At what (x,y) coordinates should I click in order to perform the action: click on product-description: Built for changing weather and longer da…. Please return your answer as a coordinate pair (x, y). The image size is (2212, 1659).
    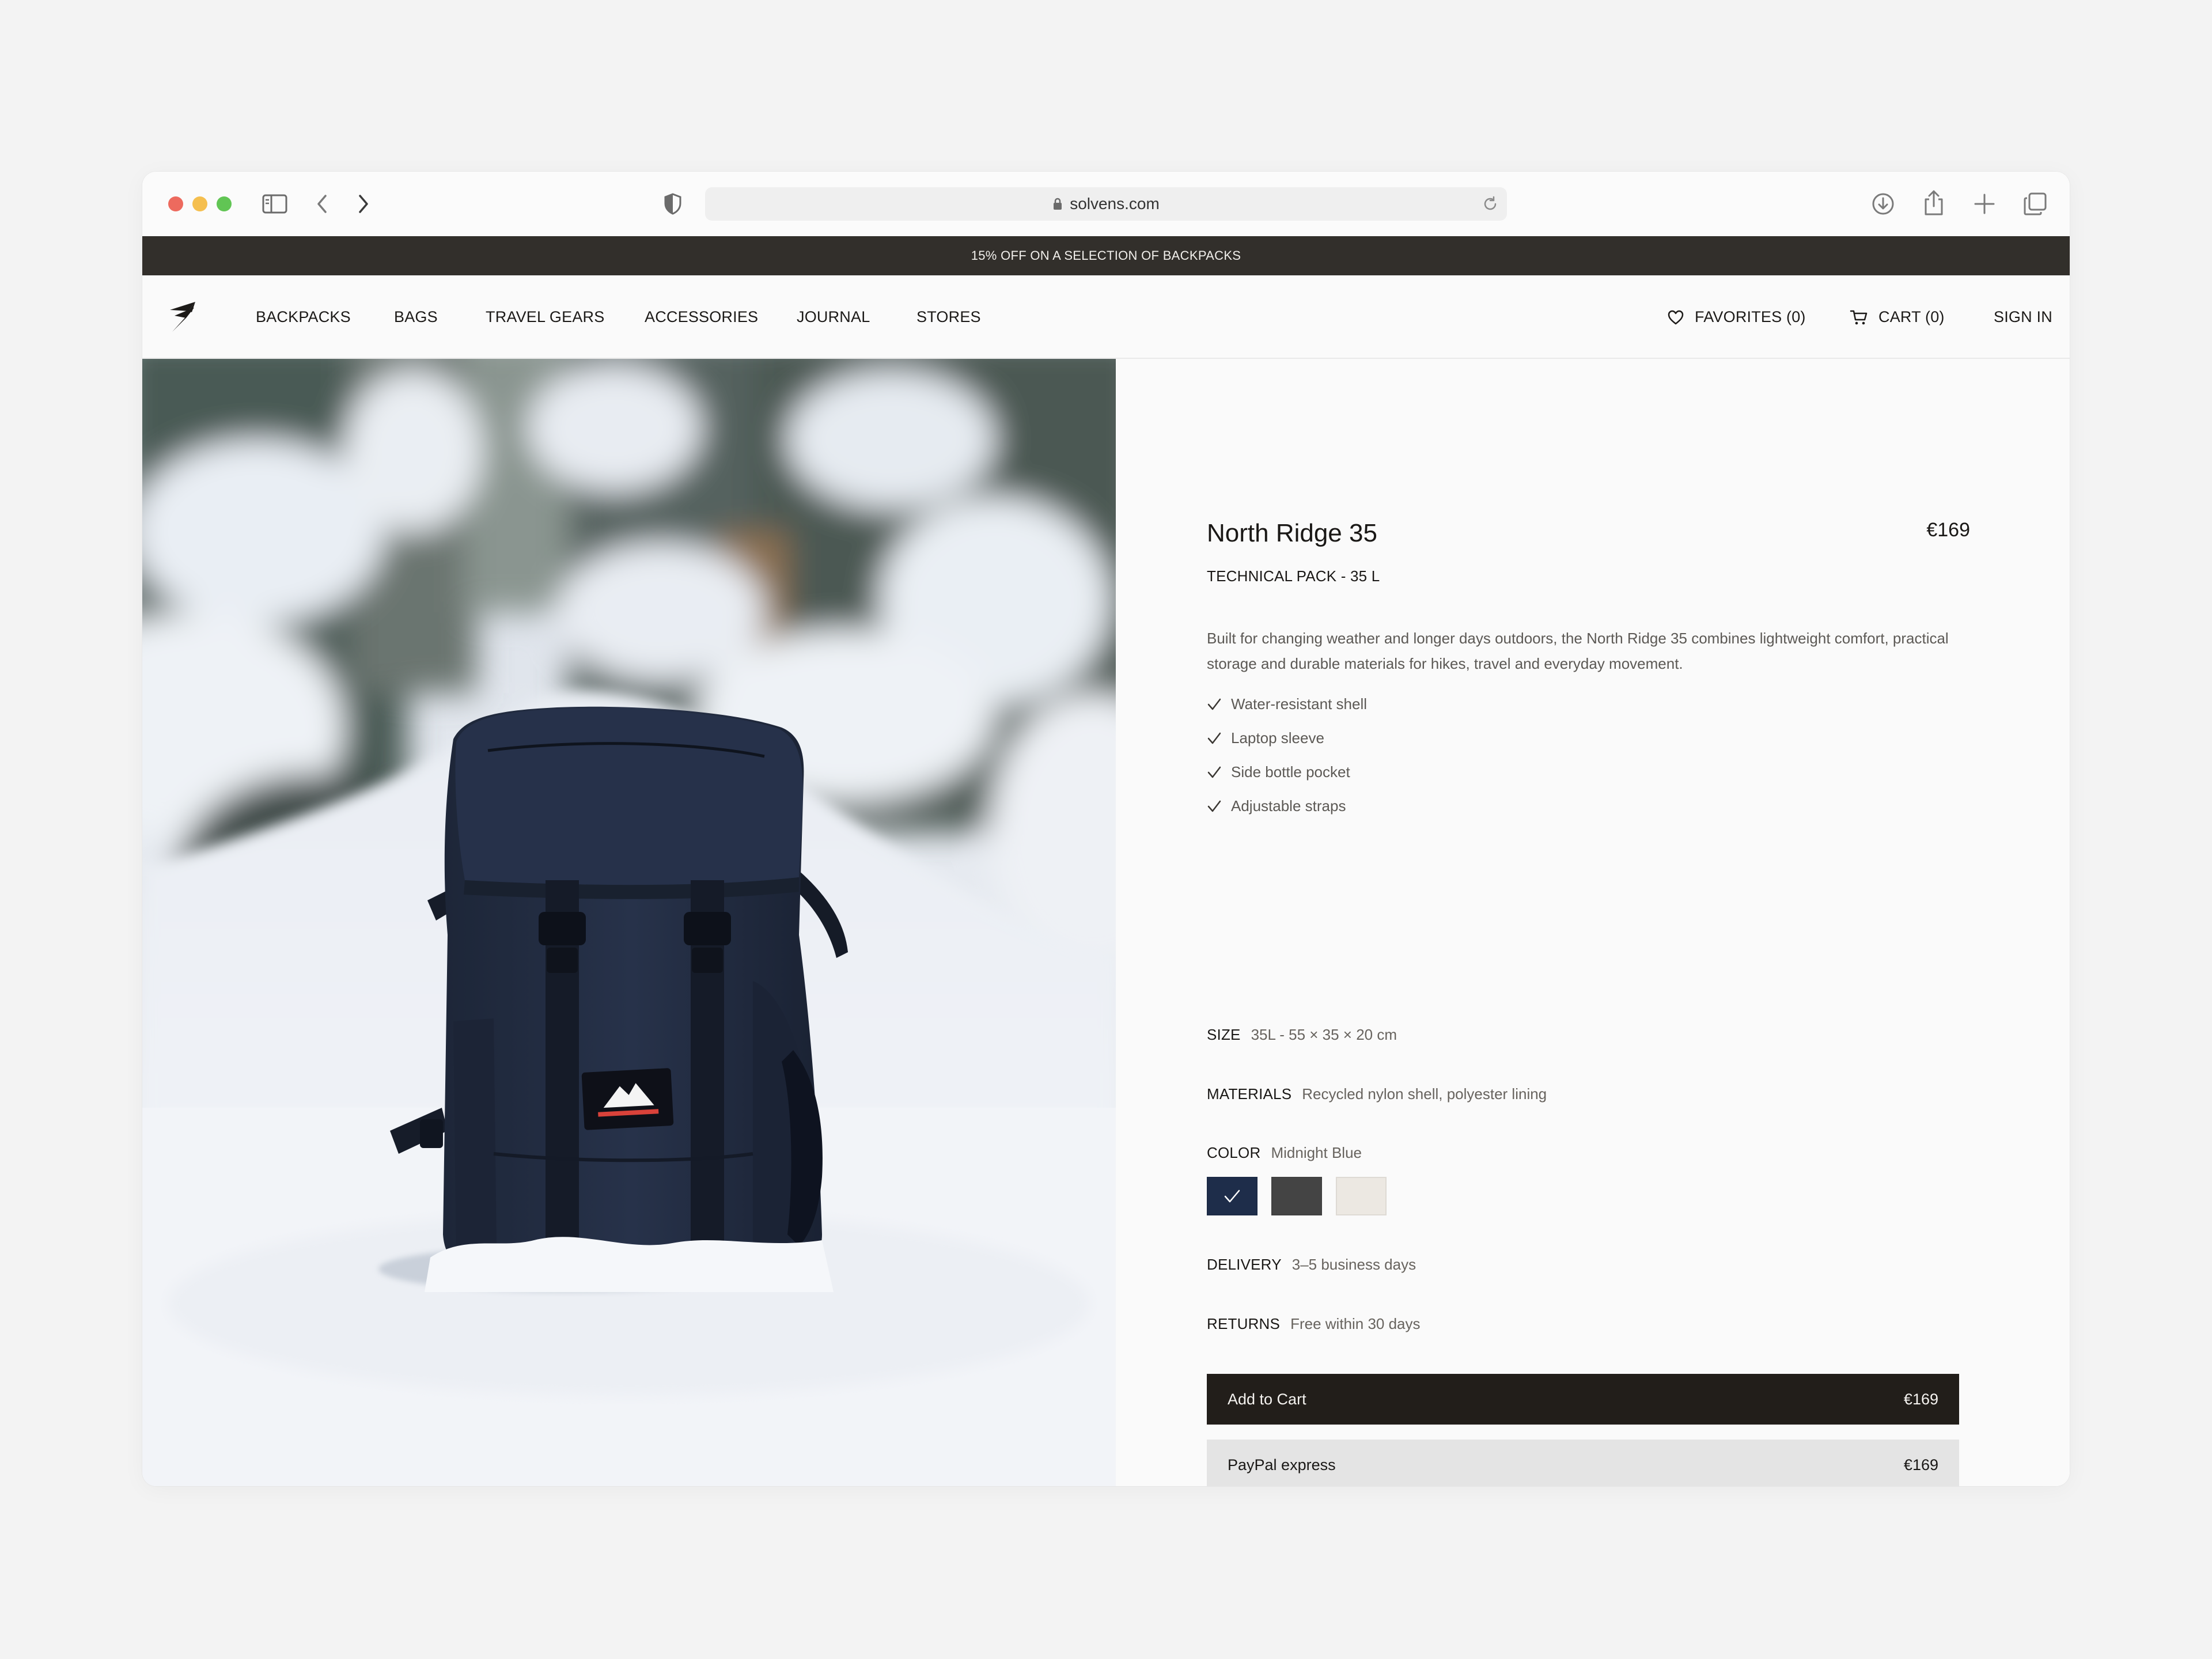
    Looking at the image, I should click on (1578, 651).